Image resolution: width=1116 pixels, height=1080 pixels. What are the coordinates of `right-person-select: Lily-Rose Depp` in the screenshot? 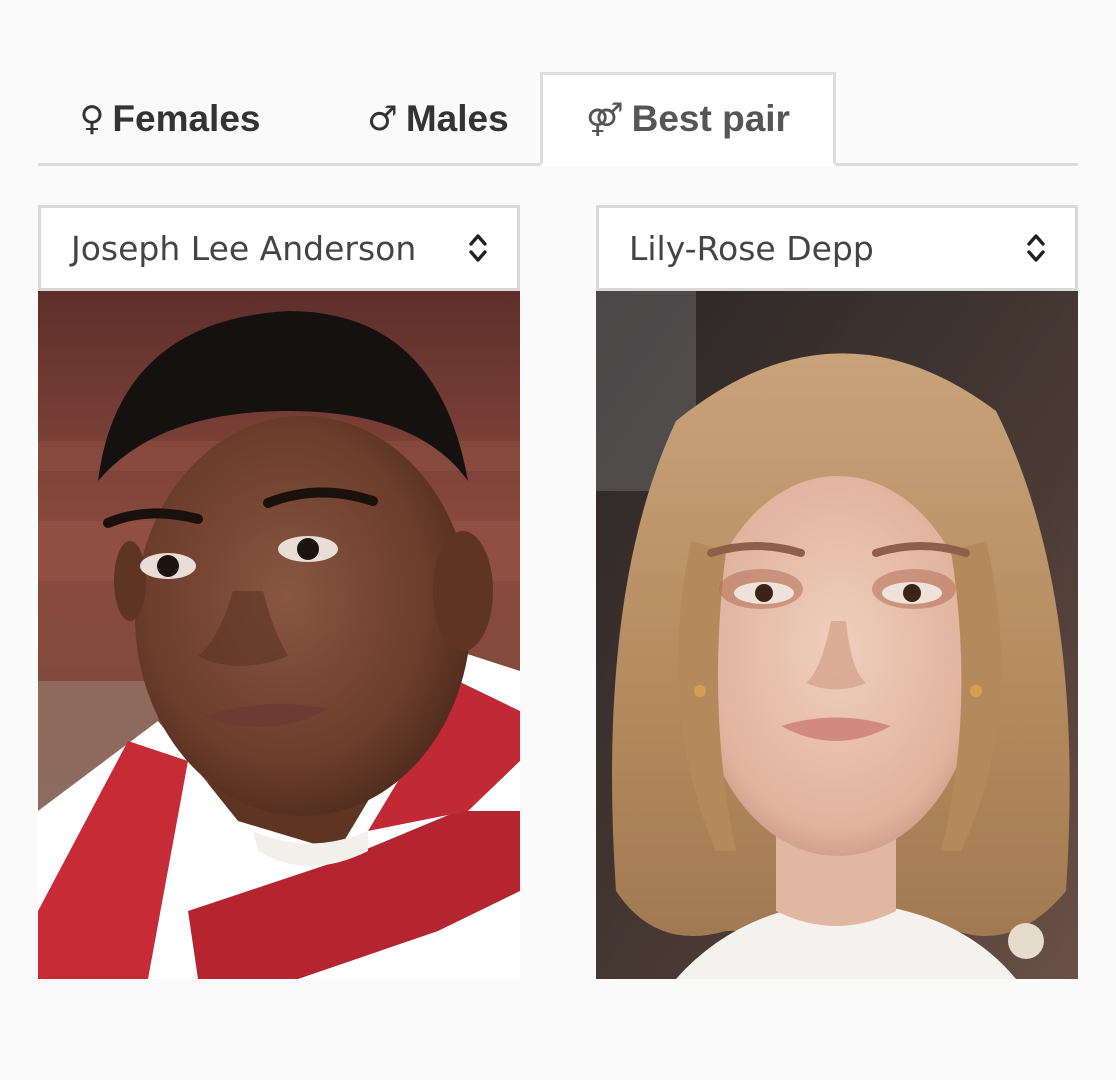 It's located at (837, 248).